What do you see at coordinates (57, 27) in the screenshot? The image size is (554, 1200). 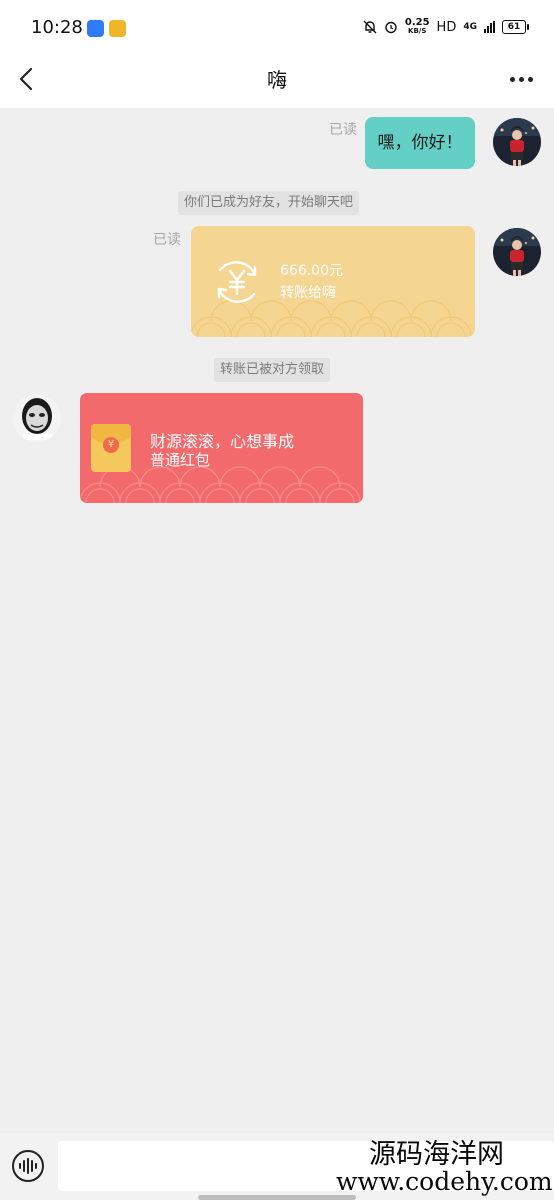 I see `status-time: 10:28` at bounding box center [57, 27].